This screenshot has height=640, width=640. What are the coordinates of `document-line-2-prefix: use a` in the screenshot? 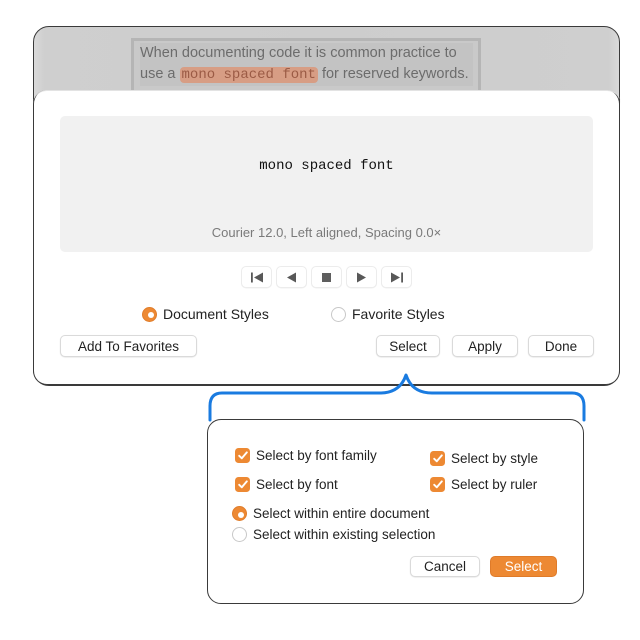 It's located at (158, 74).